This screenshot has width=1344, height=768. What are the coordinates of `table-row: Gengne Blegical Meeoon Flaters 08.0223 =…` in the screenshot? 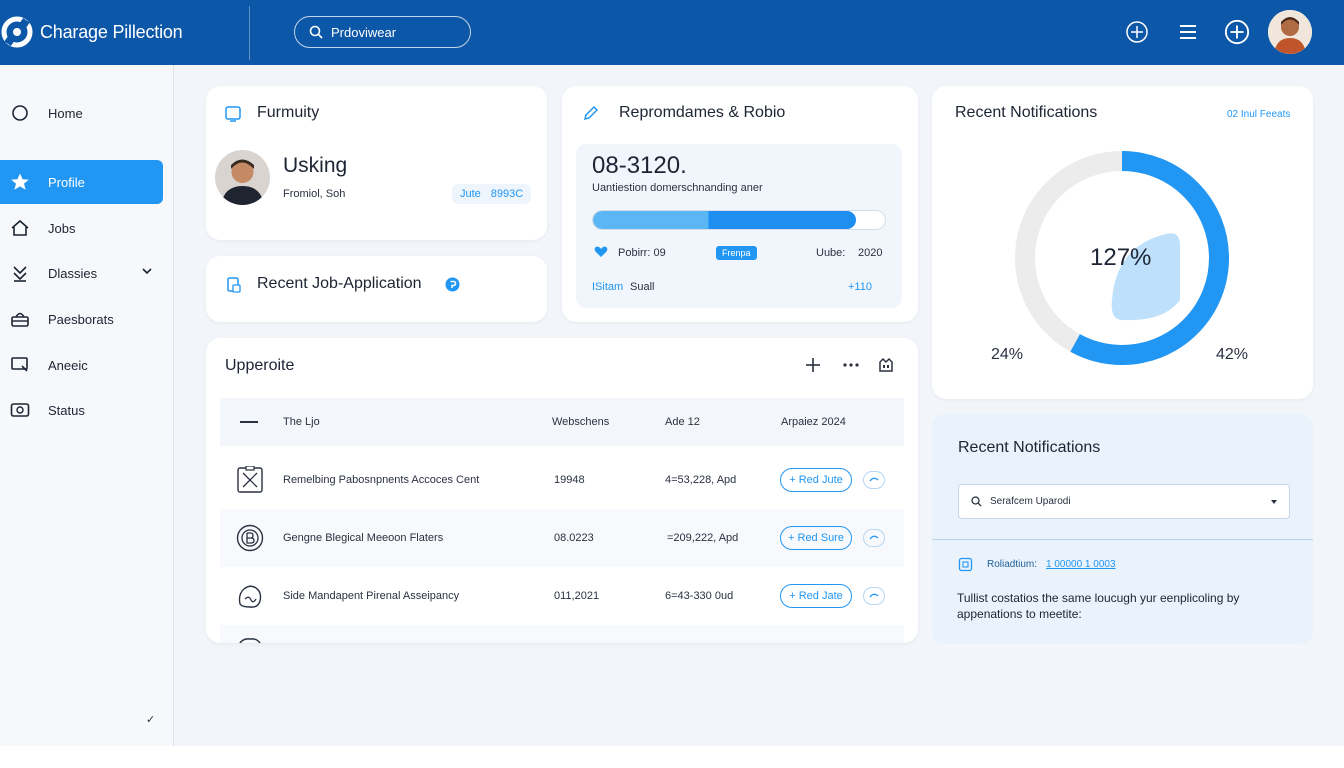 It's located at (562, 538).